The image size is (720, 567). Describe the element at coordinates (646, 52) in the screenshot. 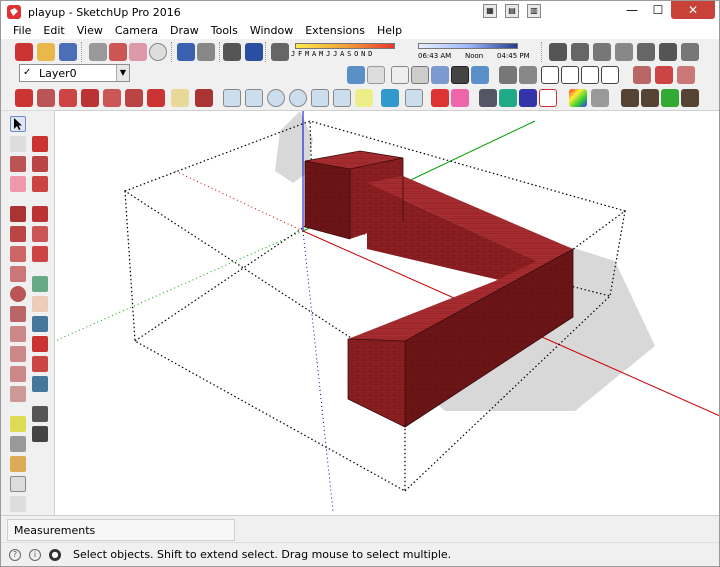

I see `extension-warehouse-icon` at that location.